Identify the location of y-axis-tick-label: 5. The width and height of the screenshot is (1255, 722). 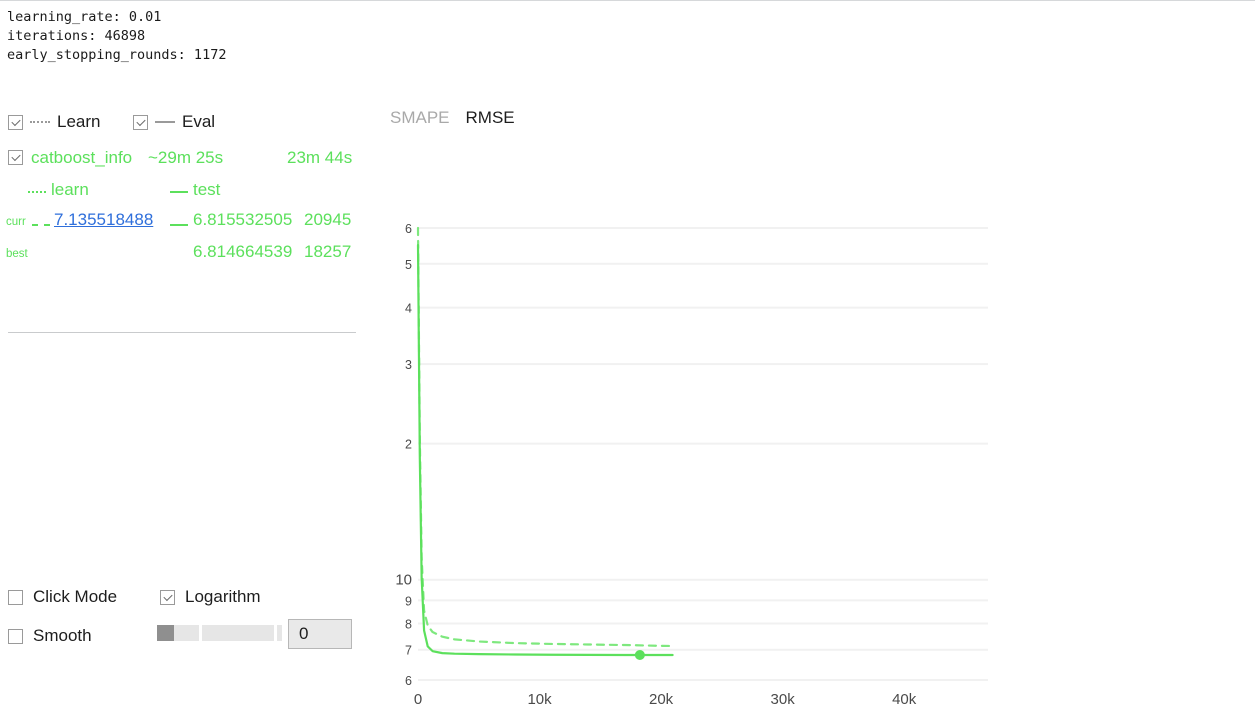
(408, 265).